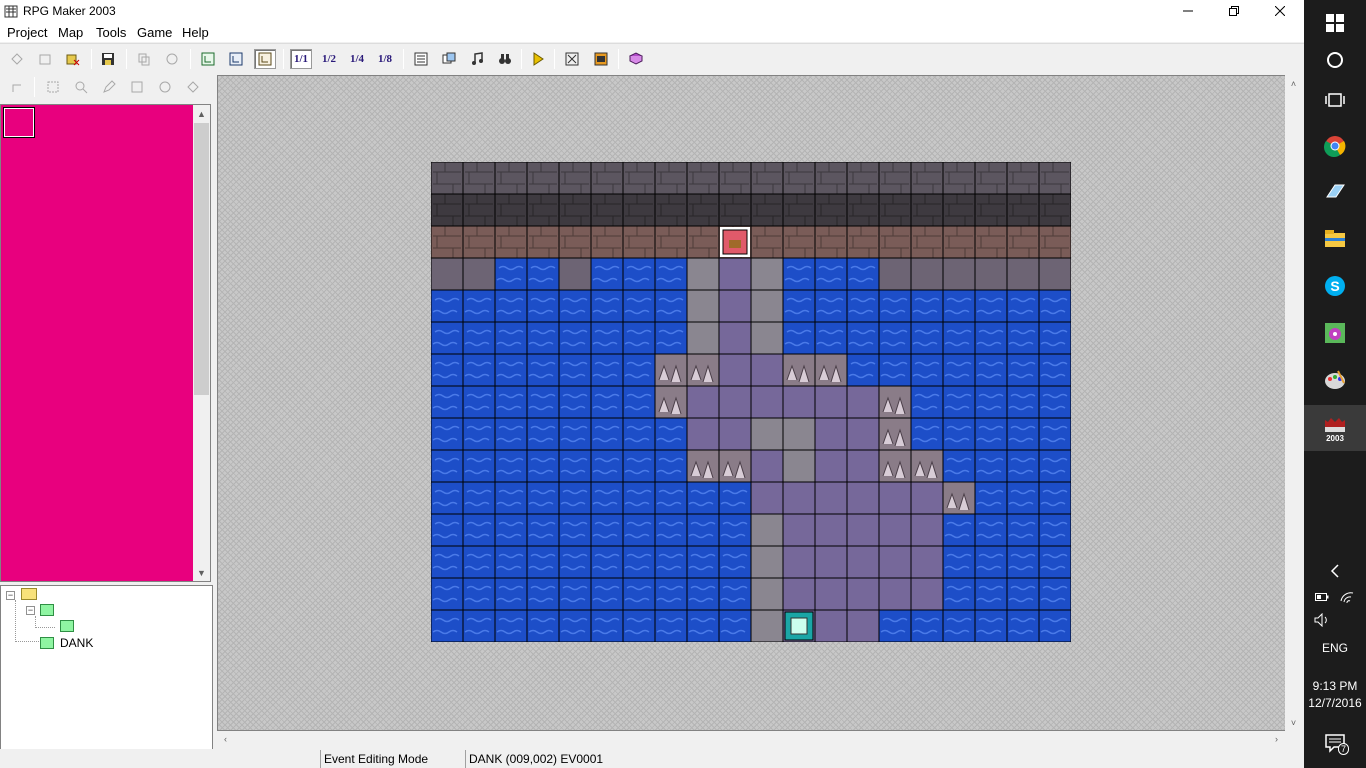  What do you see at coordinates (799, 626) in the screenshot?
I see `start-position-marker` at bounding box center [799, 626].